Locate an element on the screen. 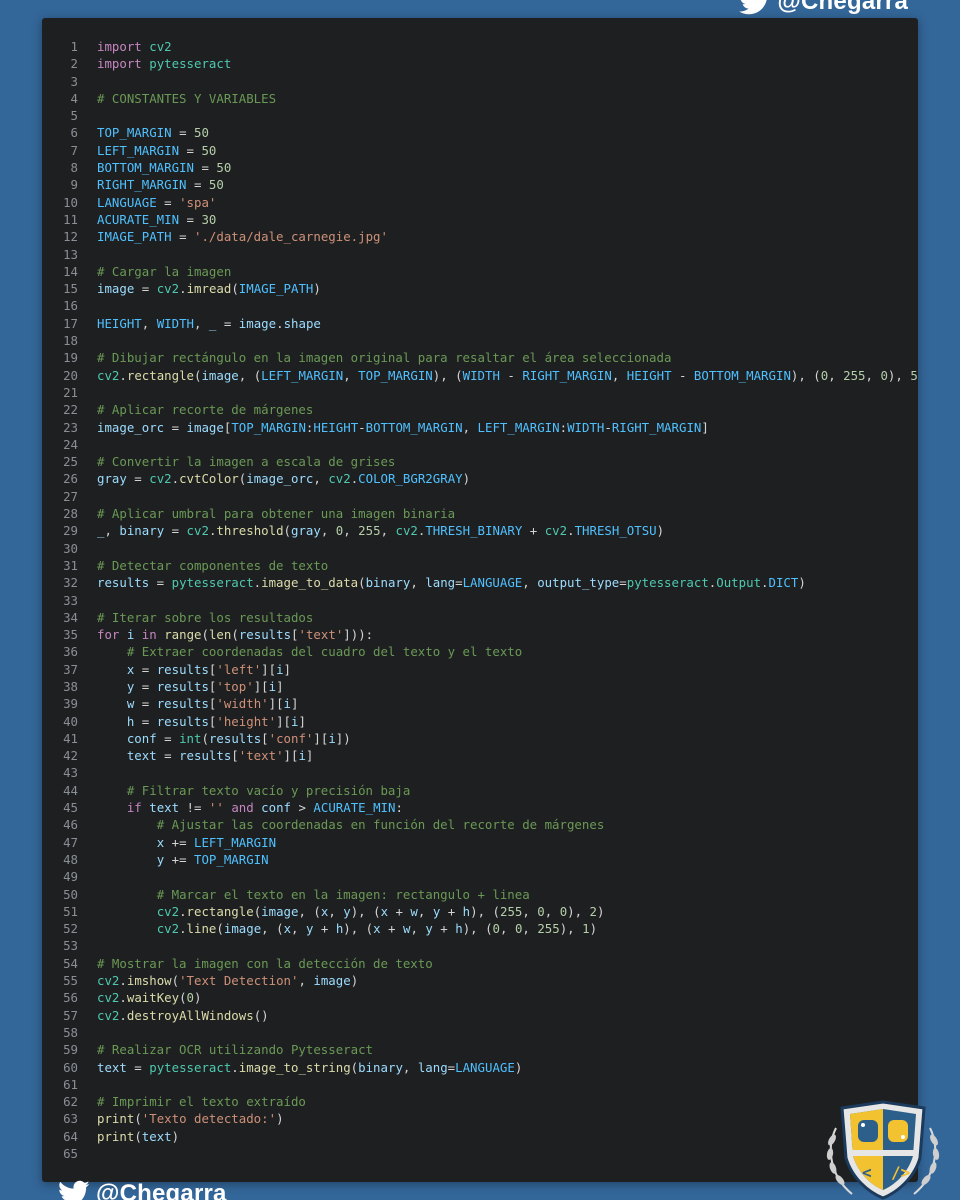  line-number: 13 is located at coordinates (70, 254).